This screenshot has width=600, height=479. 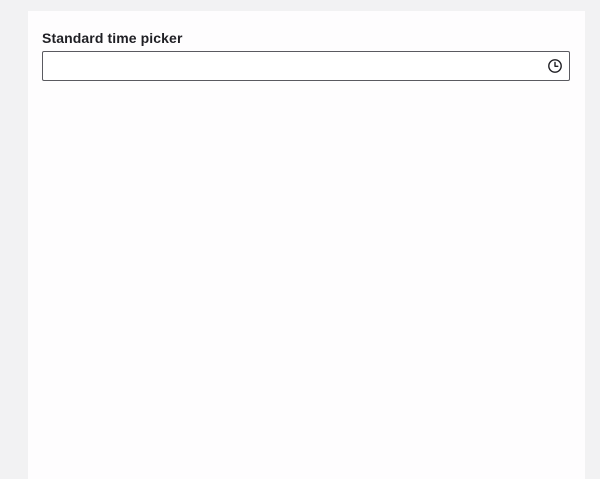 What do you see at coordinates (292, 66) in the screenshot?
I see `time-input` at bounding box center [292, 66].